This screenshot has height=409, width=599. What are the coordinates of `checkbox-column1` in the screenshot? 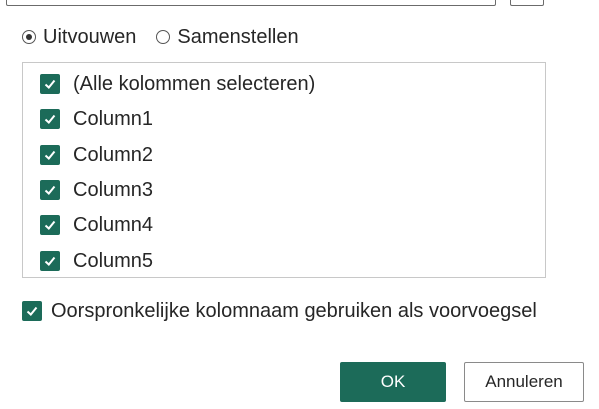 It's located at (50, 119).